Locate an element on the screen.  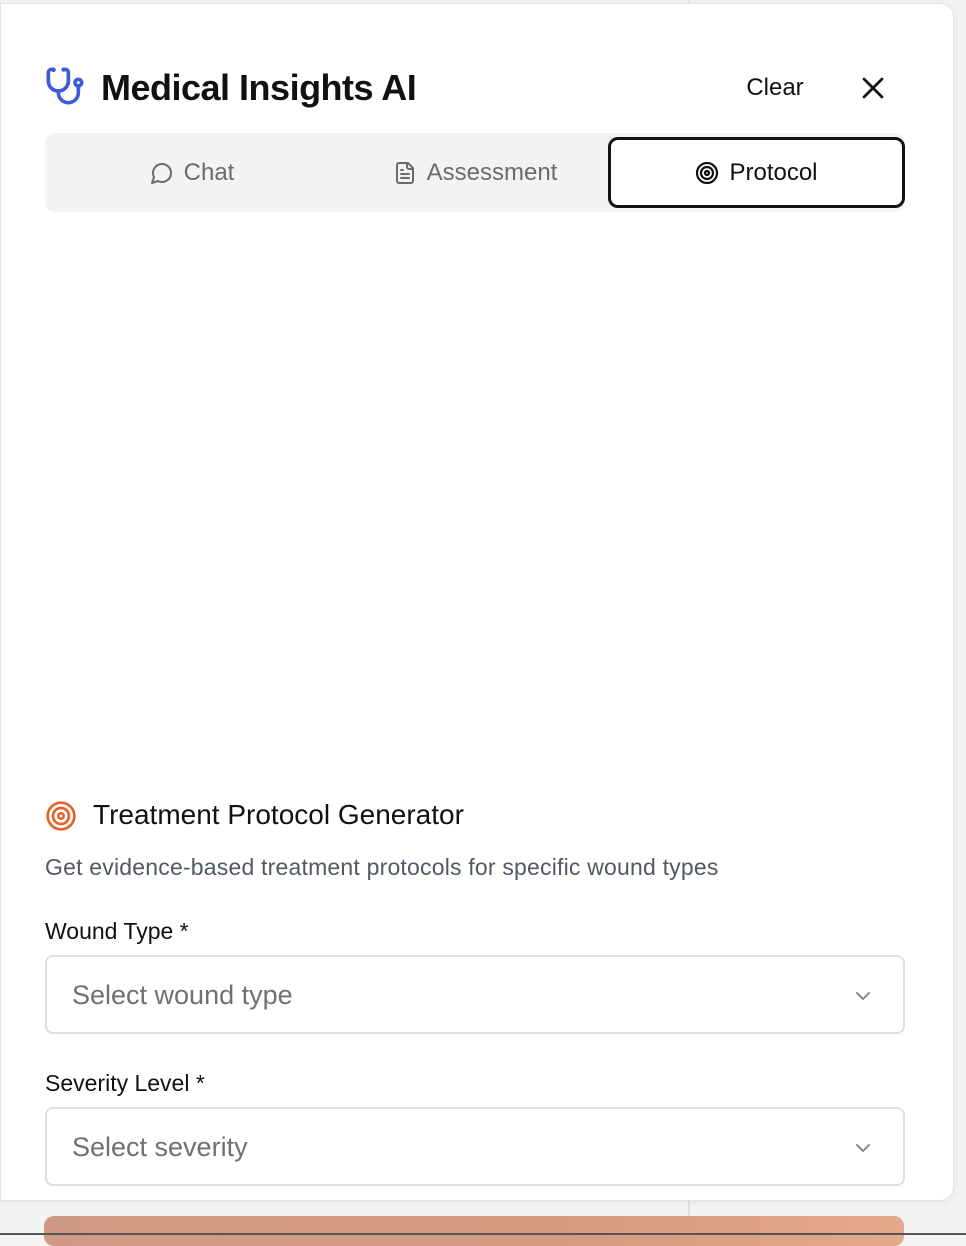
stethoscope-icon is located at coordinates (65, 86).